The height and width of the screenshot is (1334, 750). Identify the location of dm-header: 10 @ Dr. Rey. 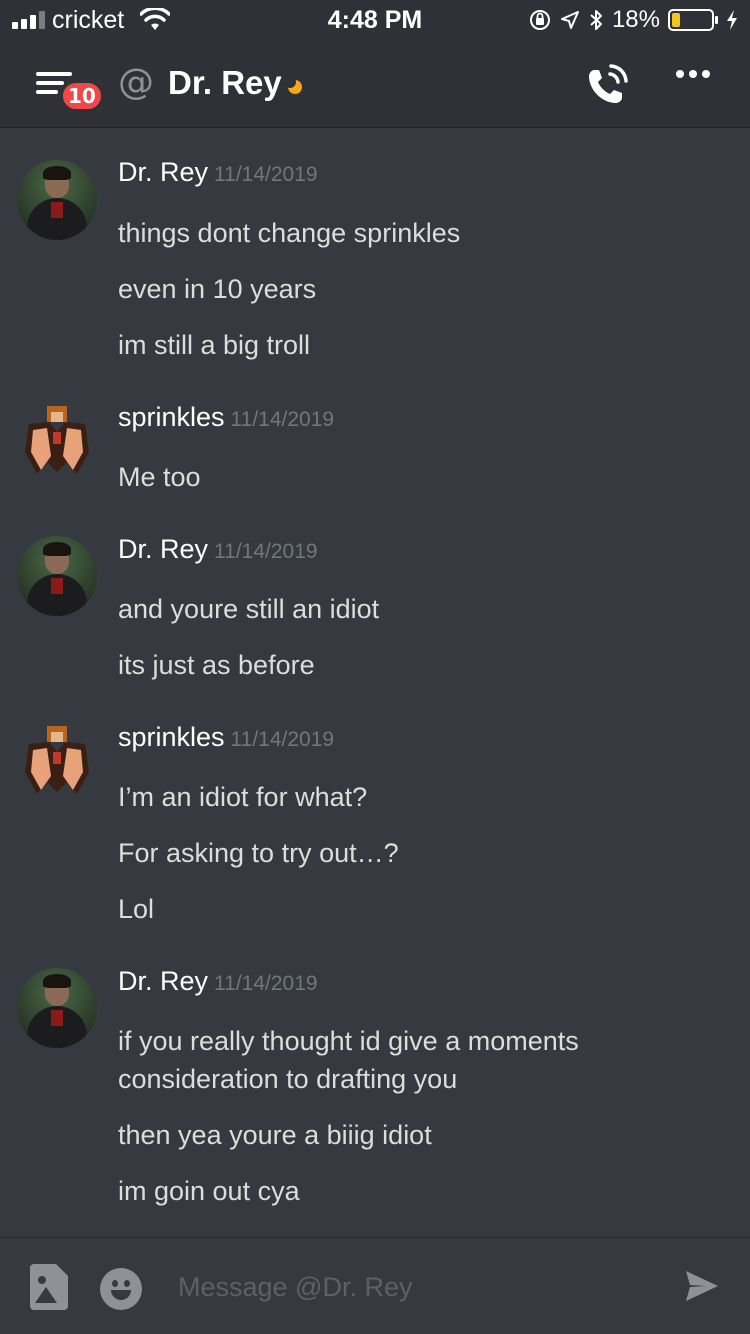
(375, 84).